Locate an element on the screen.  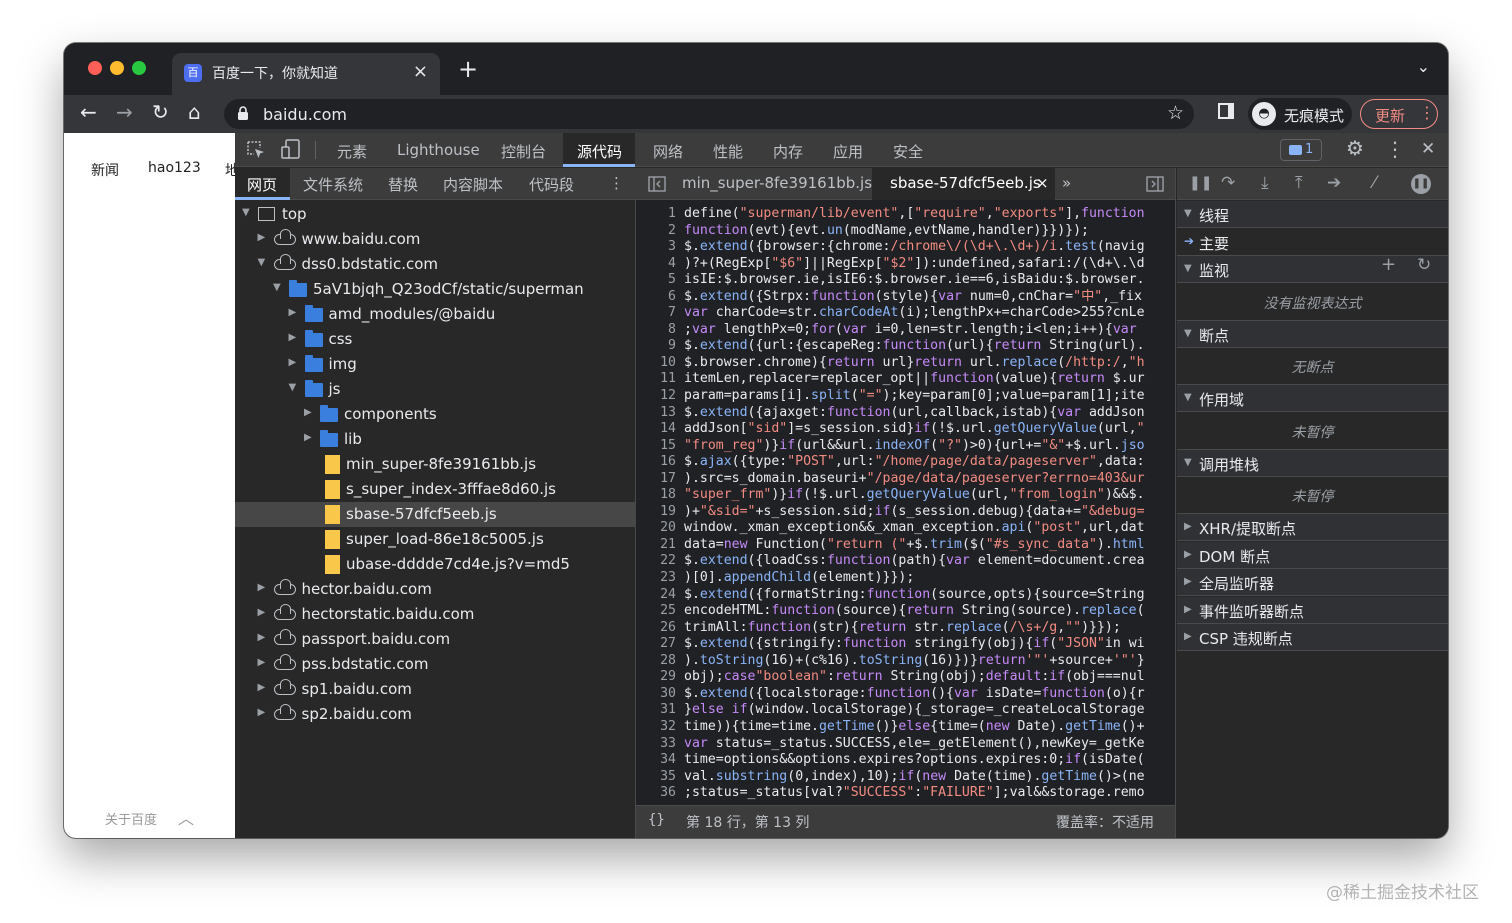
debugger-section-header: ▶ 全局监听器 is located at coordinates (1312, 582).